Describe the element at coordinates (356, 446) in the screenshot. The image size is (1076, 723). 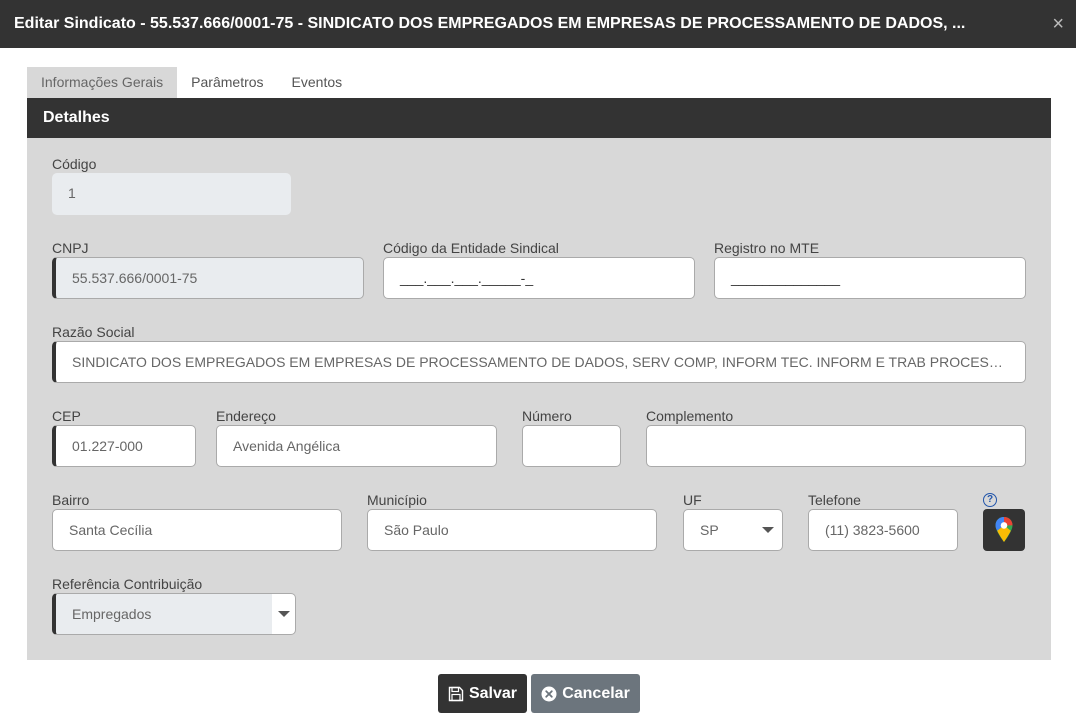
I see `endereco-input: Avenida Angélica` at that location.